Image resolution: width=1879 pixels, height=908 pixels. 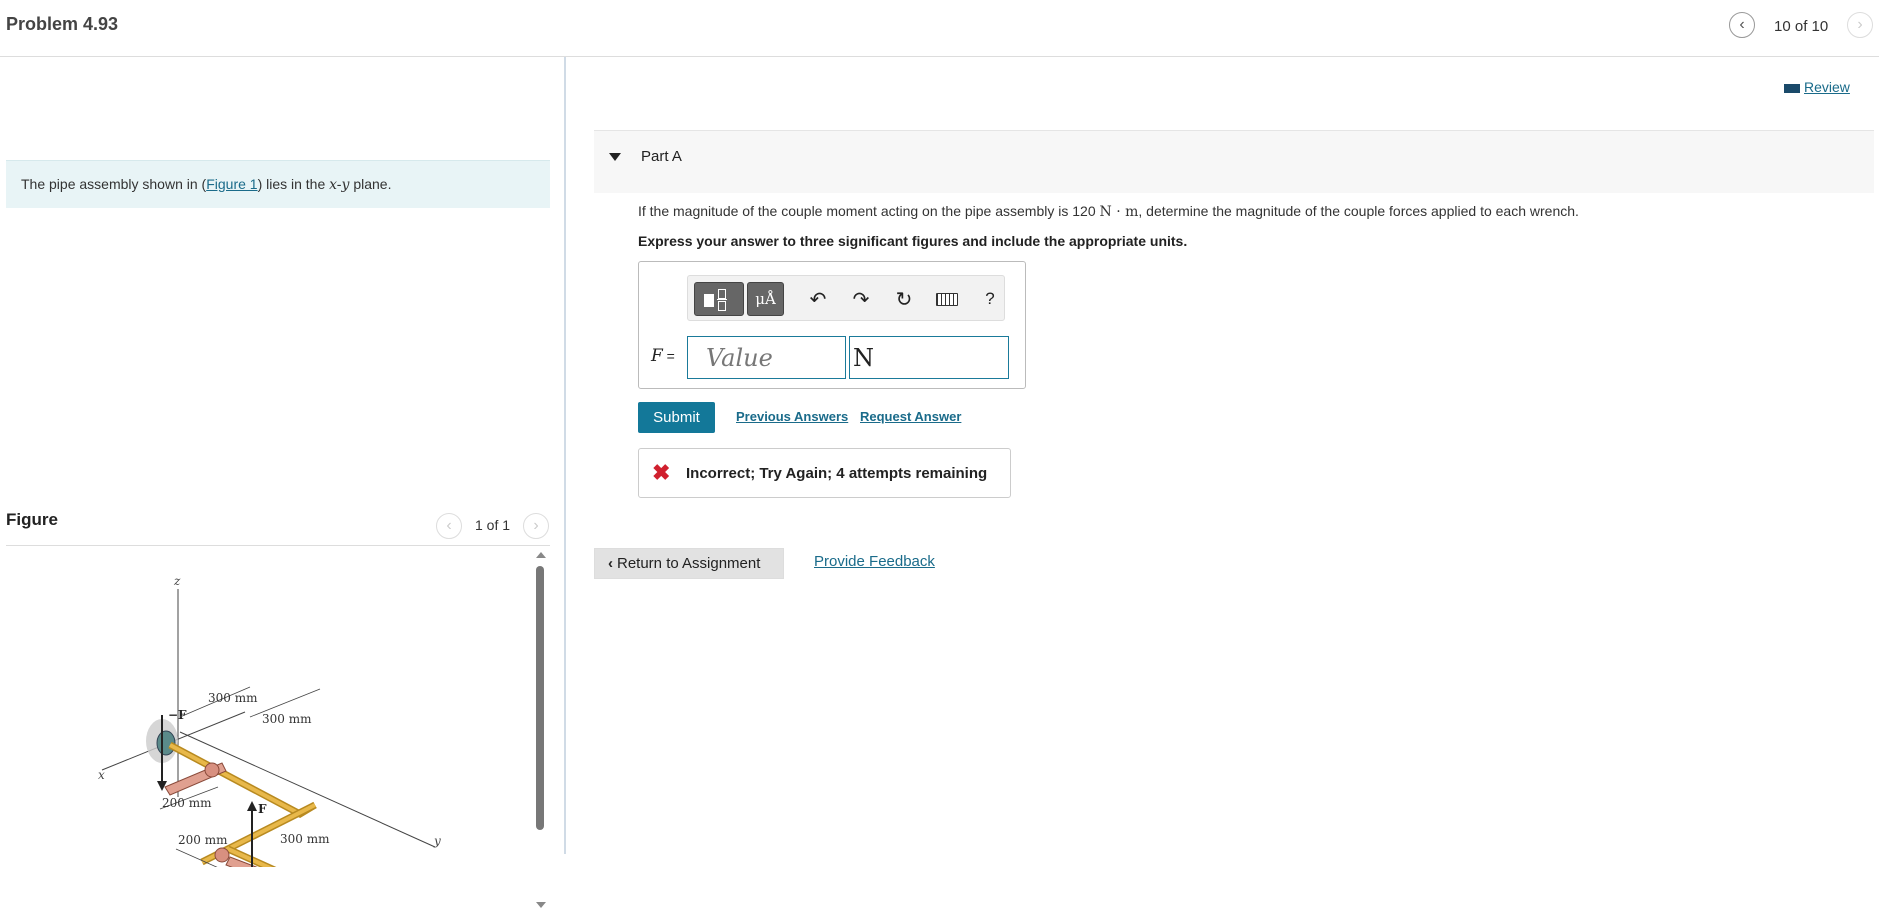 I want to click on reset-icon: ↻, so click(x=904, y=299).